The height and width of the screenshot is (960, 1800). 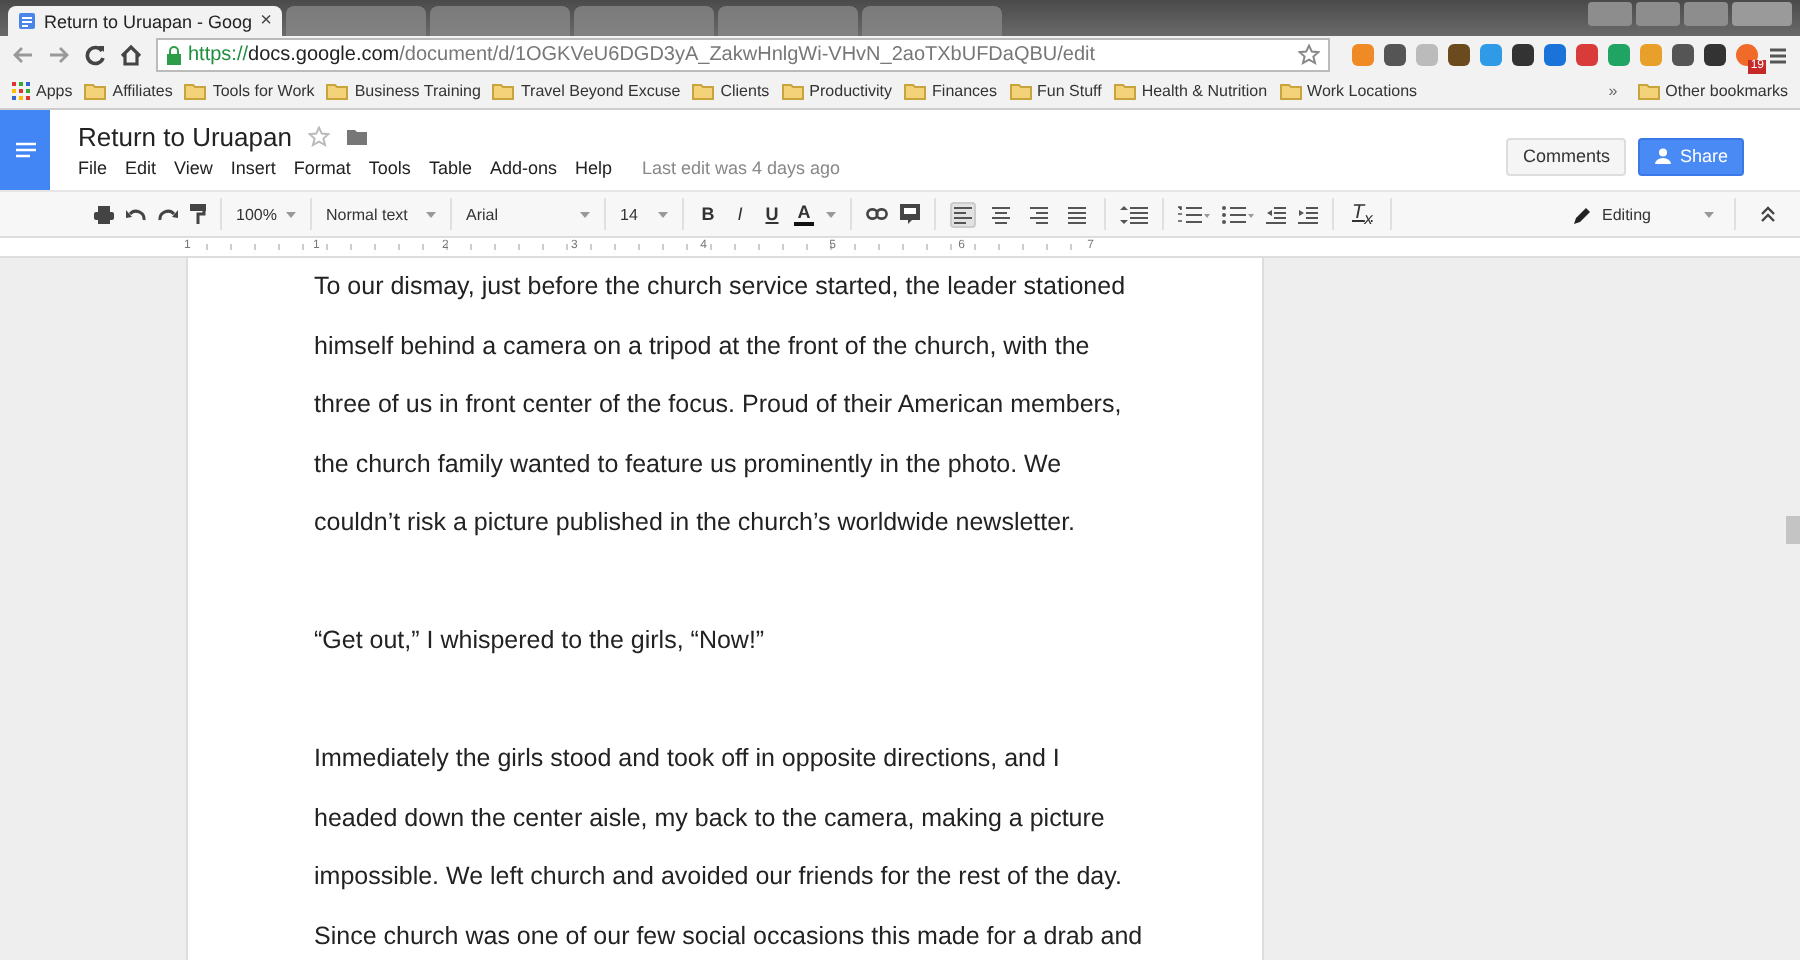 I want to click on align-left-icon, so click(x=963, y=214).